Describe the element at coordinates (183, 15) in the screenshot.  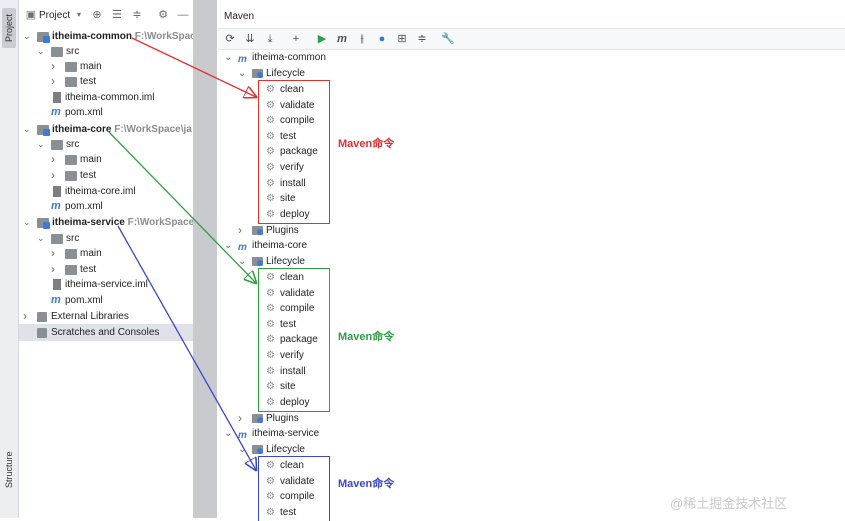
I see `hide-icon: —` at that location.